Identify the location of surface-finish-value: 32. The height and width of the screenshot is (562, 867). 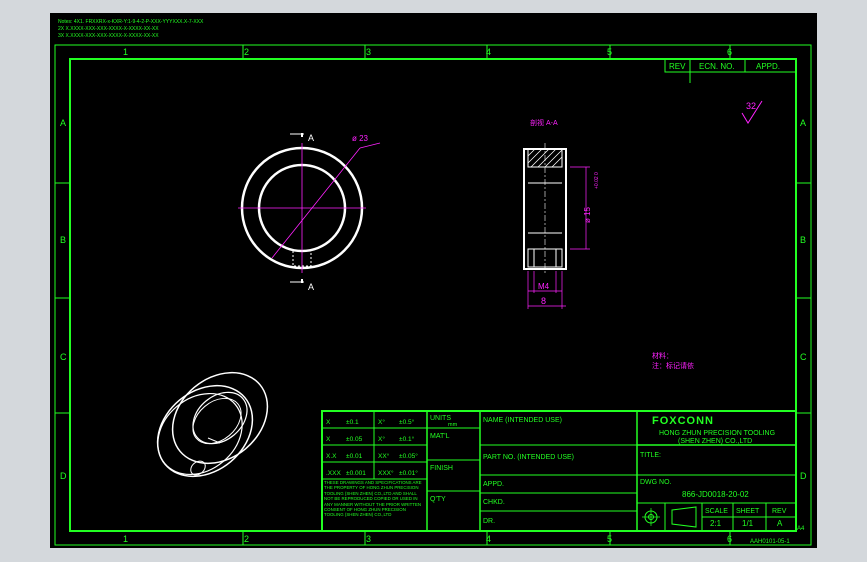
(751, 106).